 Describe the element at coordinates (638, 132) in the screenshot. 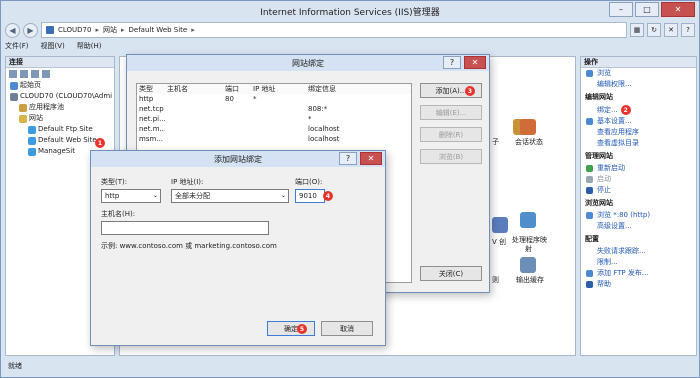

I see `action-link: 查看应用程序` at that location.